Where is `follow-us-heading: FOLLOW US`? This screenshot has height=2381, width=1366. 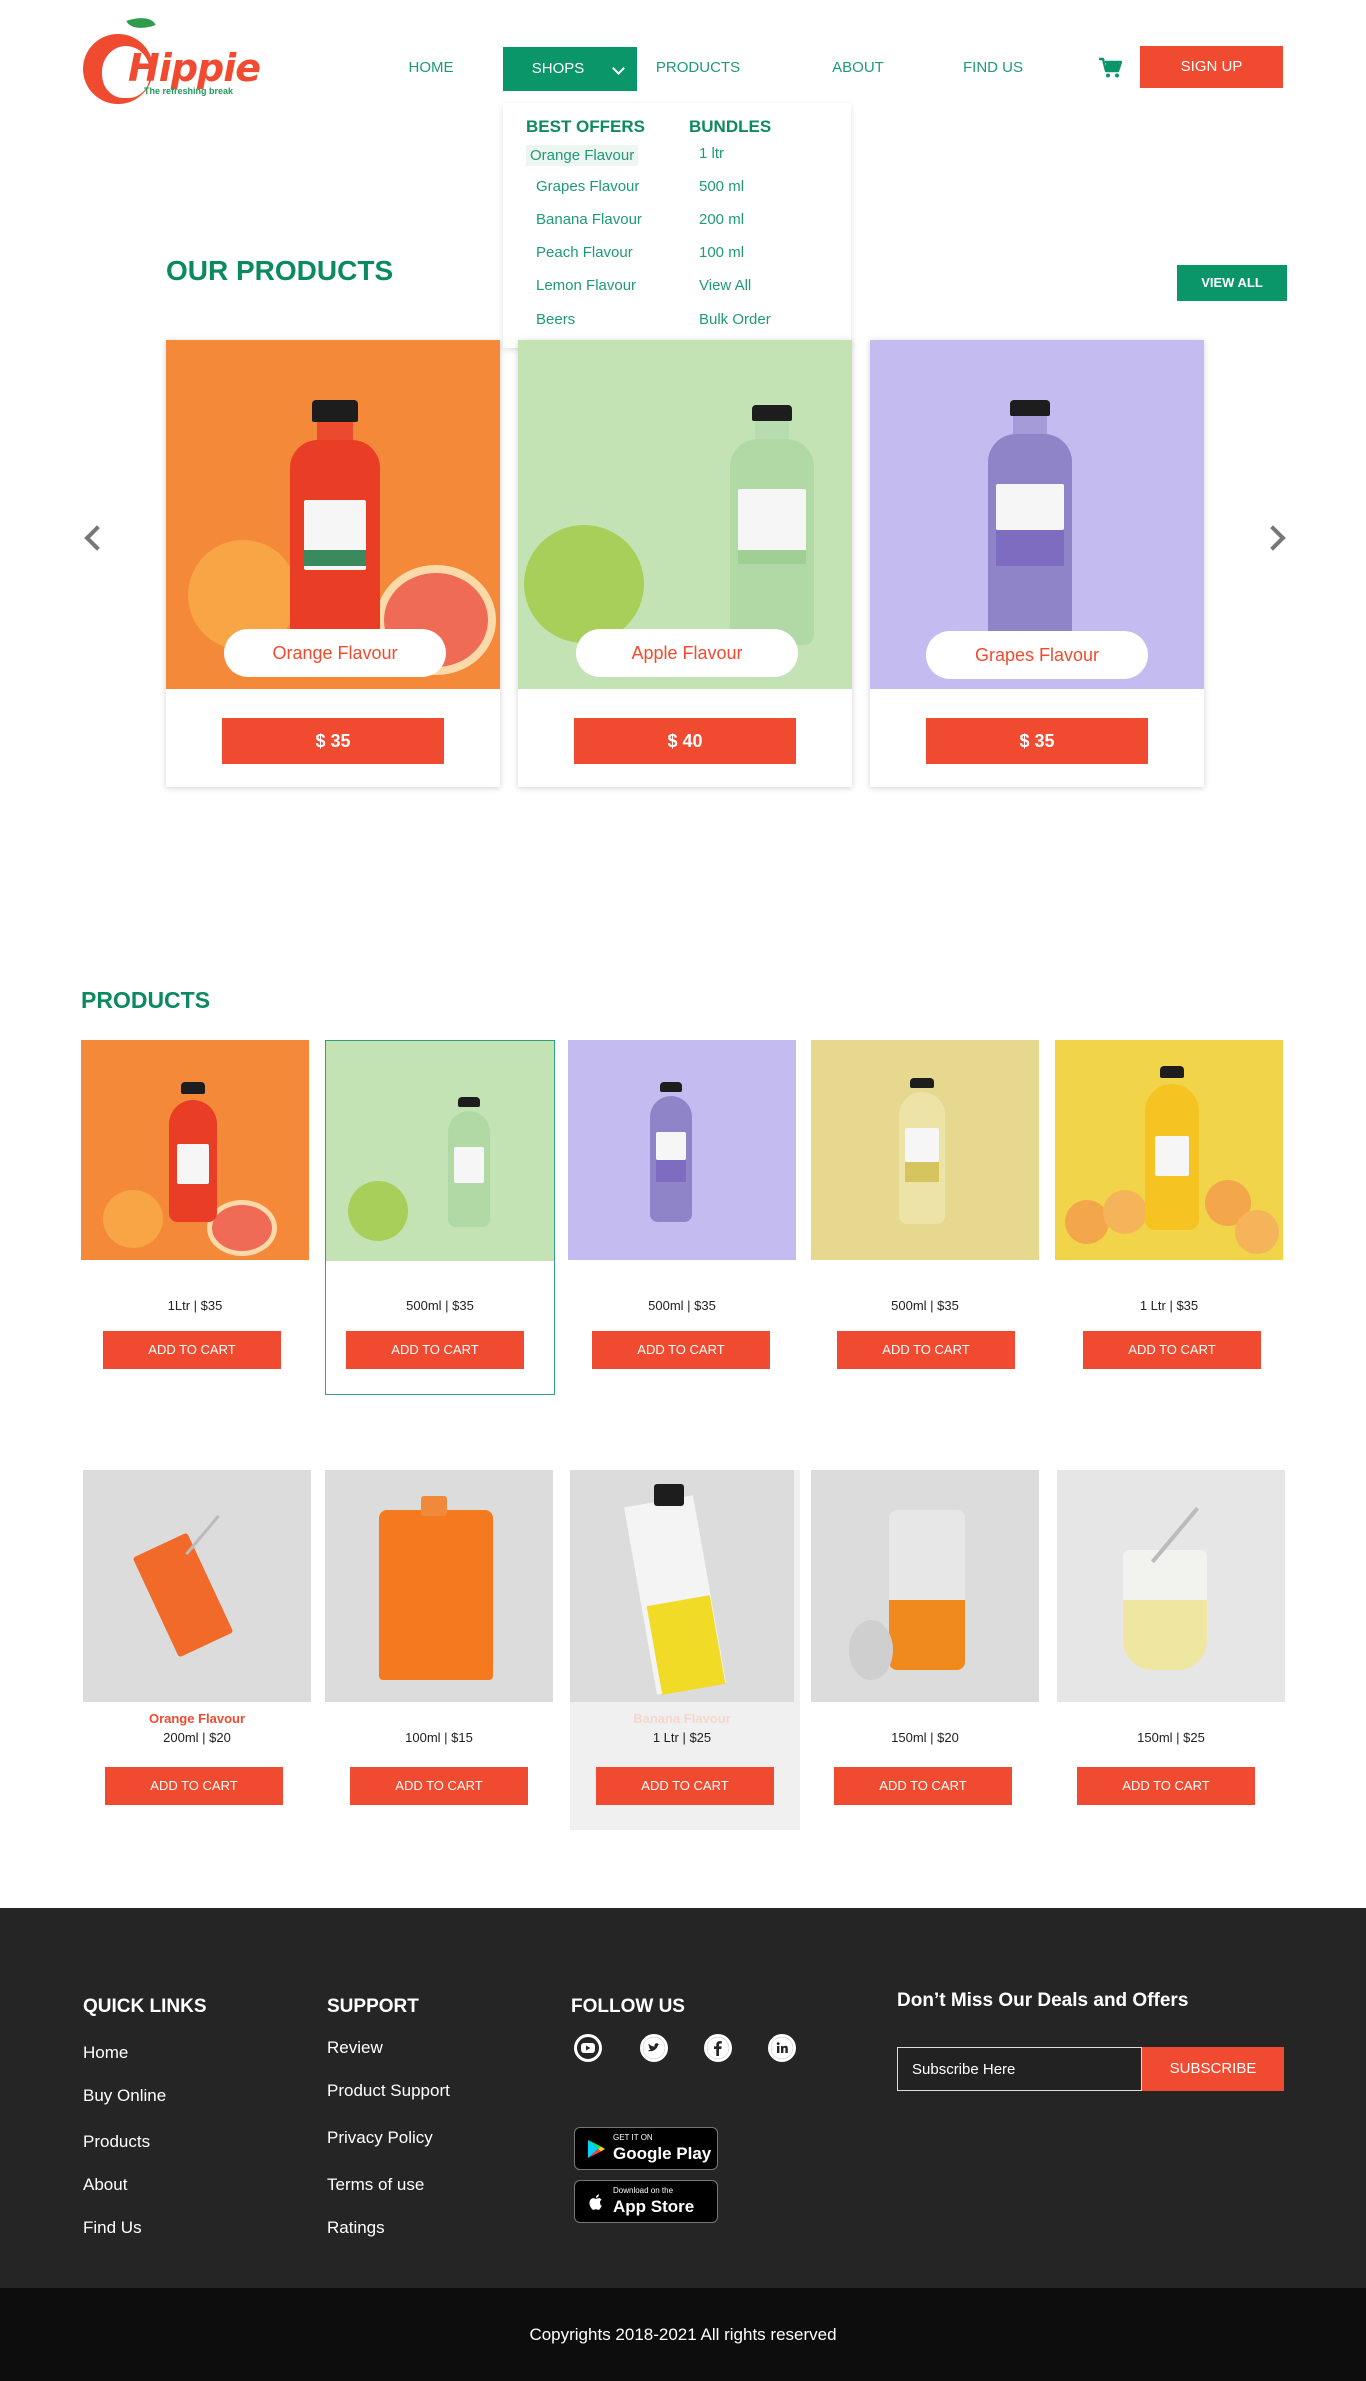
follow-us-heading: FOLLOW US is located at coordinates (628, 2006).